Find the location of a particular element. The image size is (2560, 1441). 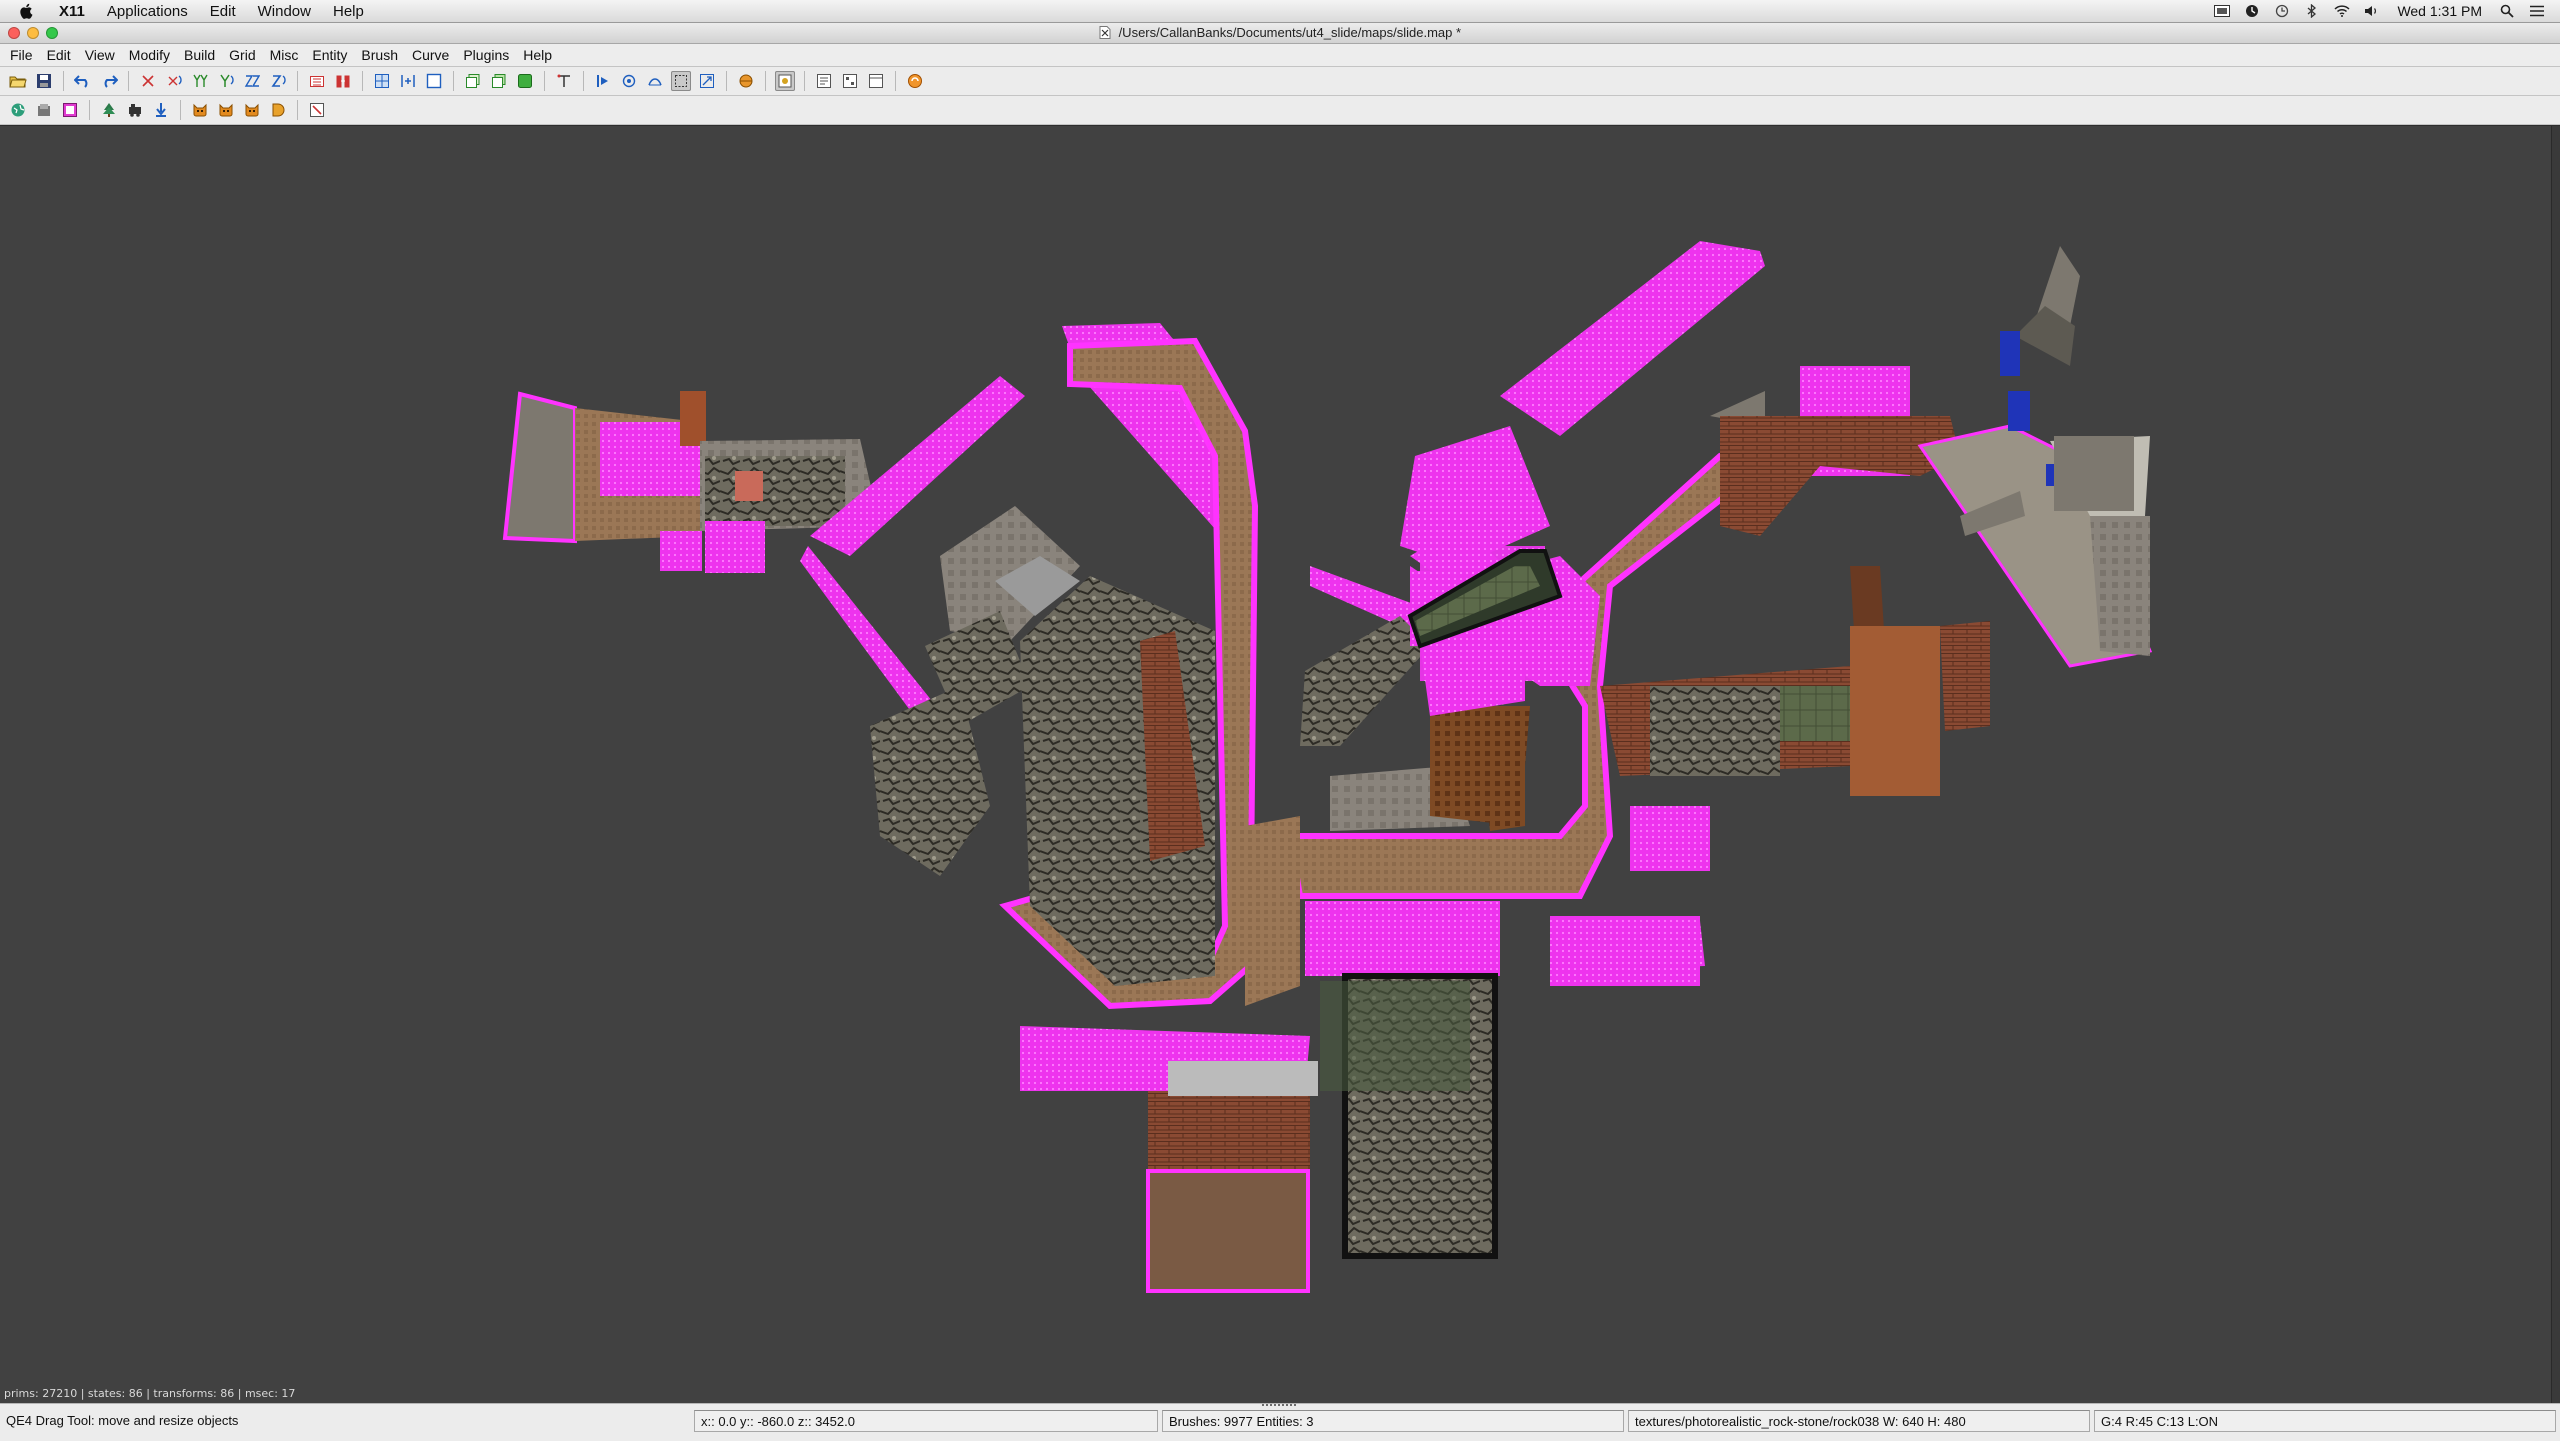

flip-z-icon is located at coordinates (252, 81).